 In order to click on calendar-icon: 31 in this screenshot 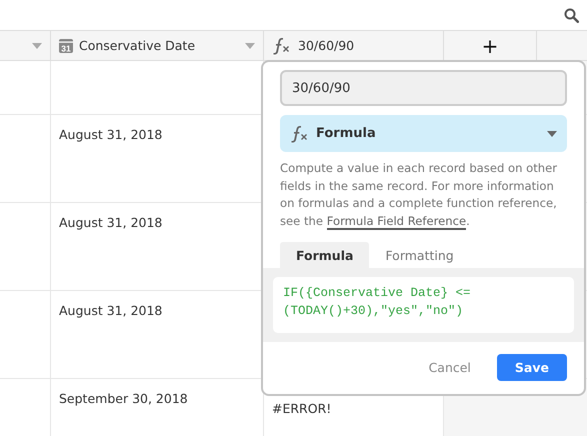, I will do `click(66, 45)`.